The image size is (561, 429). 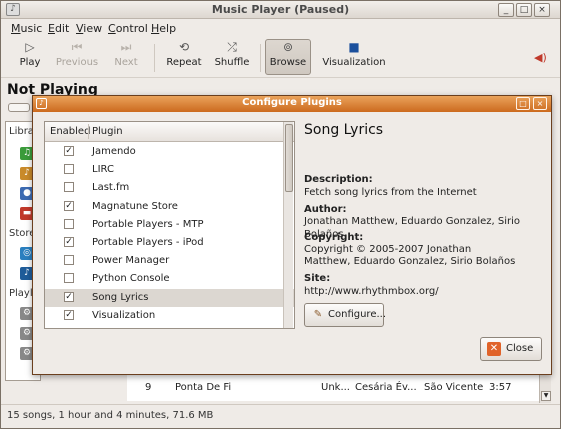 What do you see at coordinates (494, 349) in the screenshot?
I see `close-icon: ✕` at bounding box center [494, 349].